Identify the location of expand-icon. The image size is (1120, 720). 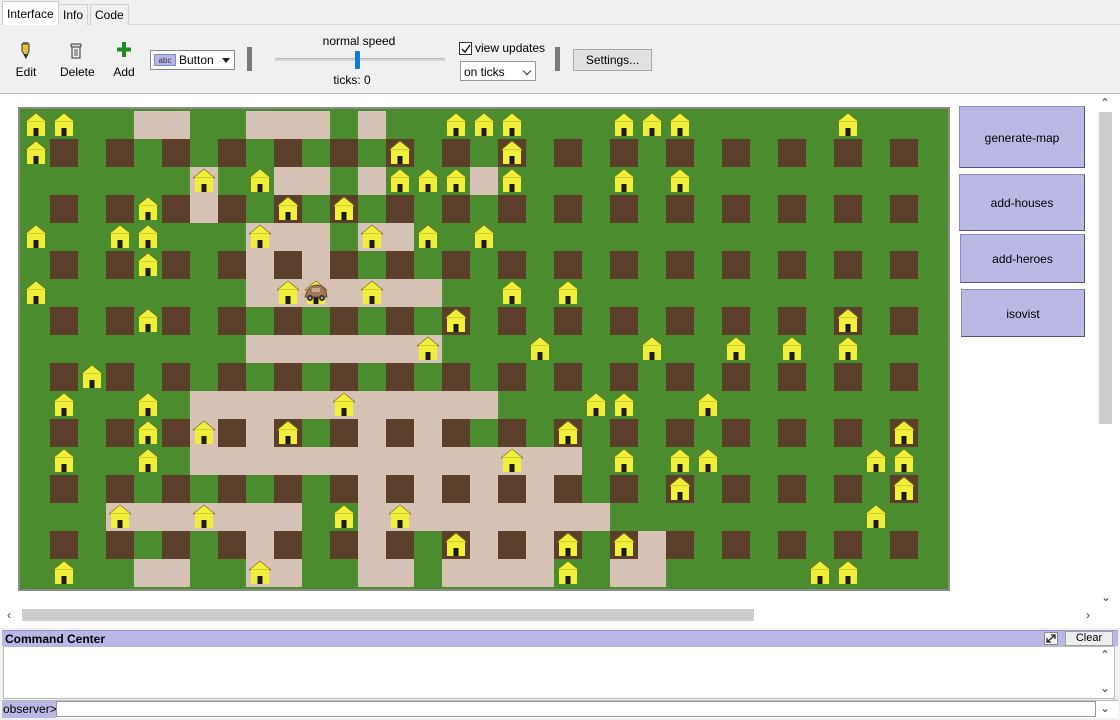
(1051, 638).